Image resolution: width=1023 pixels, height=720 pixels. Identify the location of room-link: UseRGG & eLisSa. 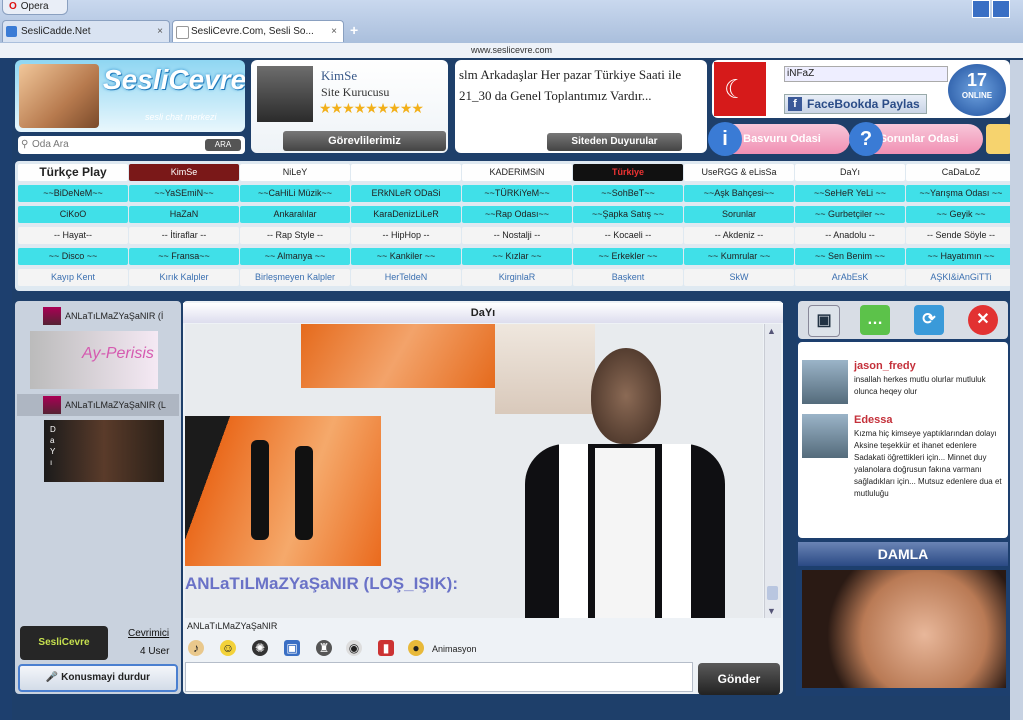
(739, 172).